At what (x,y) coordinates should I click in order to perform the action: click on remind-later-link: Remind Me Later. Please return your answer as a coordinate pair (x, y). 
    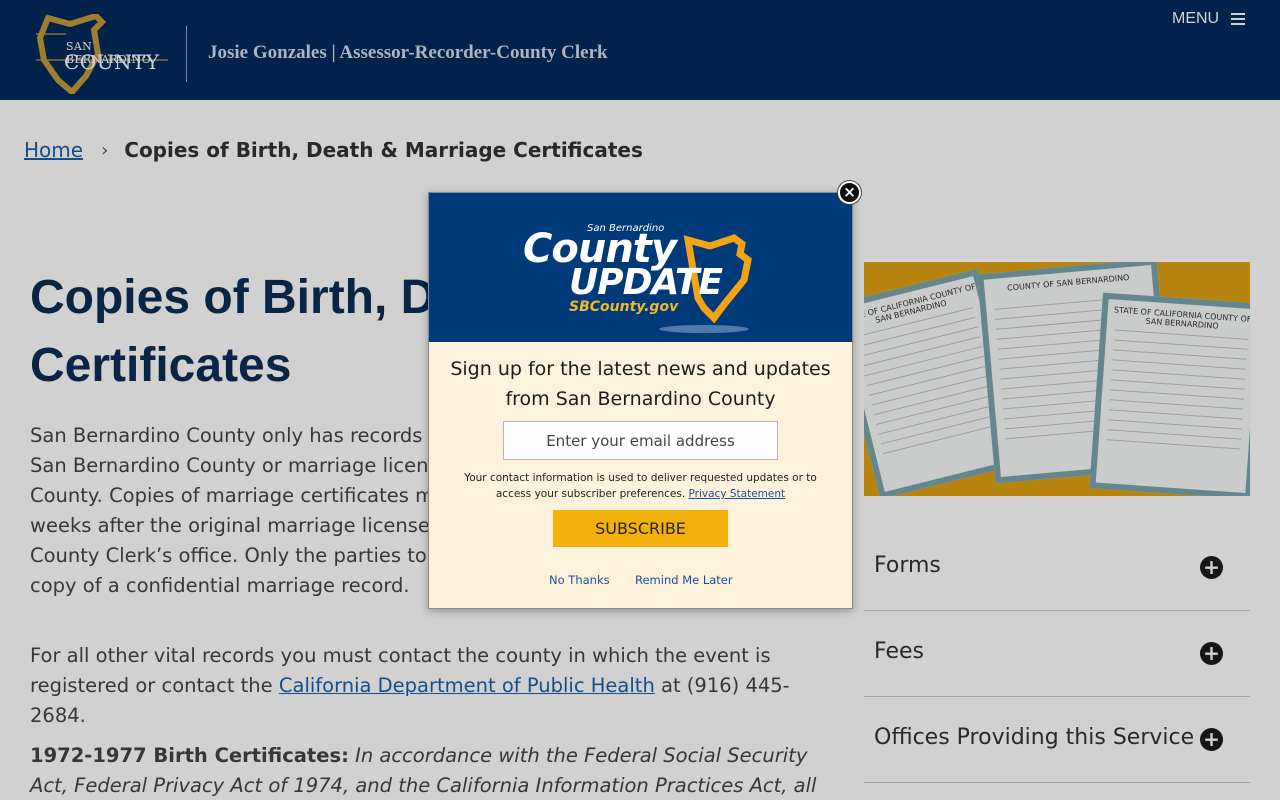
    Looking at the image, I should click on (684, 580).